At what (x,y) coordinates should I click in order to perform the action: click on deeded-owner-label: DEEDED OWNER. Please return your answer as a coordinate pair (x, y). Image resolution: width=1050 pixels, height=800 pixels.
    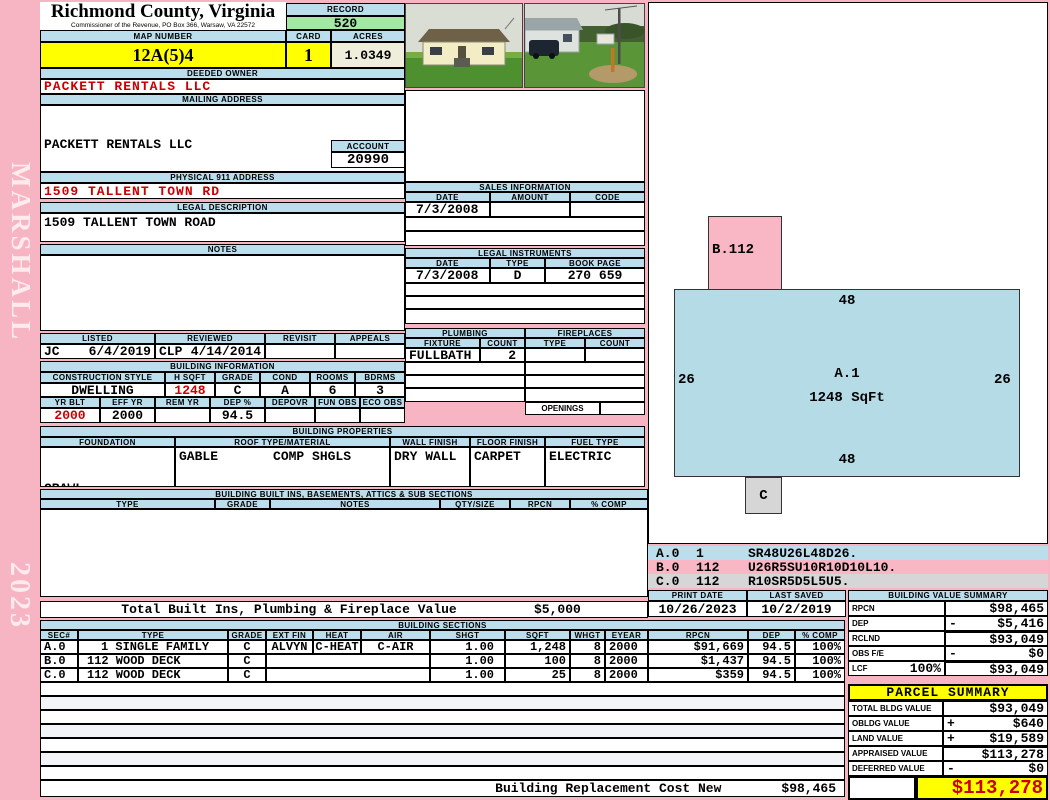
    Looking at the image, I should click on (222, 73).